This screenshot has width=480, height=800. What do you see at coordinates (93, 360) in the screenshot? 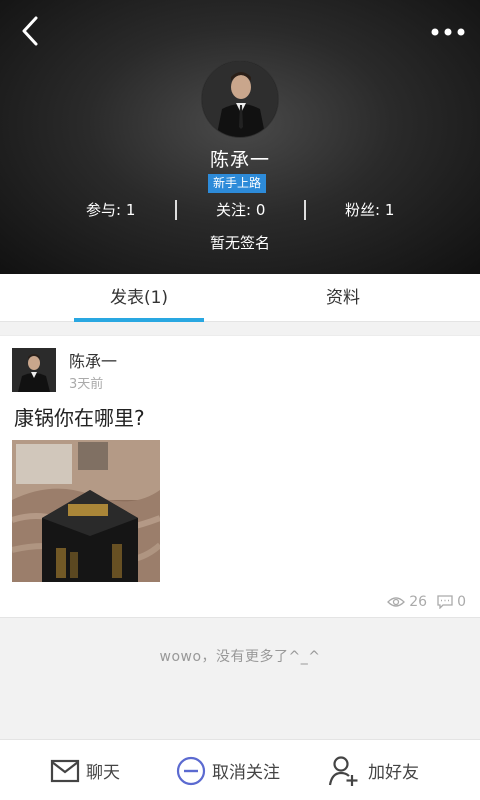
I see `post-author-name: 陈承一` at bounding box center [93, 360].